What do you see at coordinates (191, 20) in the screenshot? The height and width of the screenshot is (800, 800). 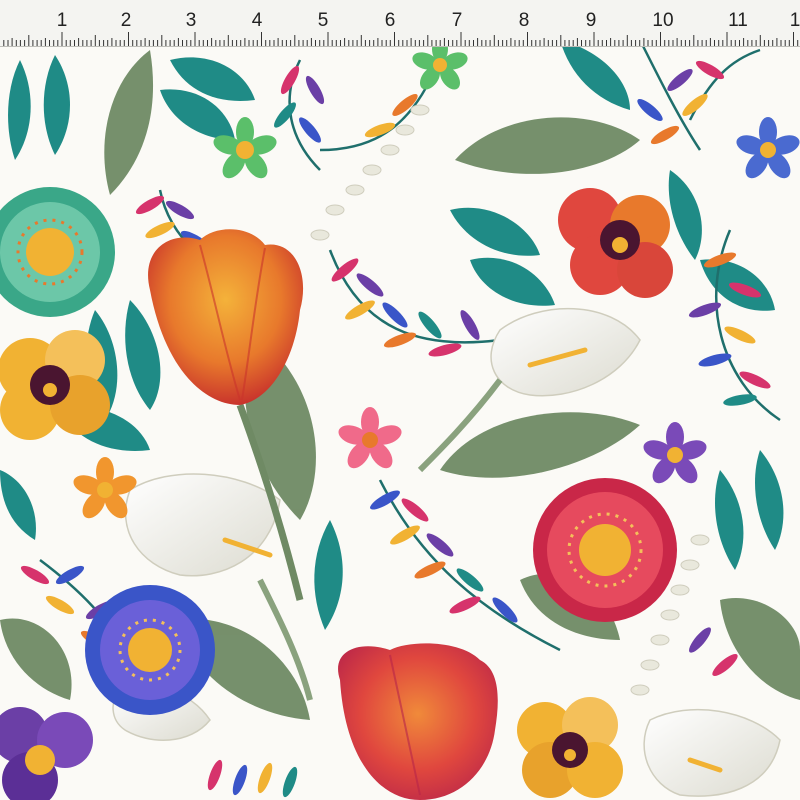 I see `ruler-mark: 3` at bounding box center [191, 20].